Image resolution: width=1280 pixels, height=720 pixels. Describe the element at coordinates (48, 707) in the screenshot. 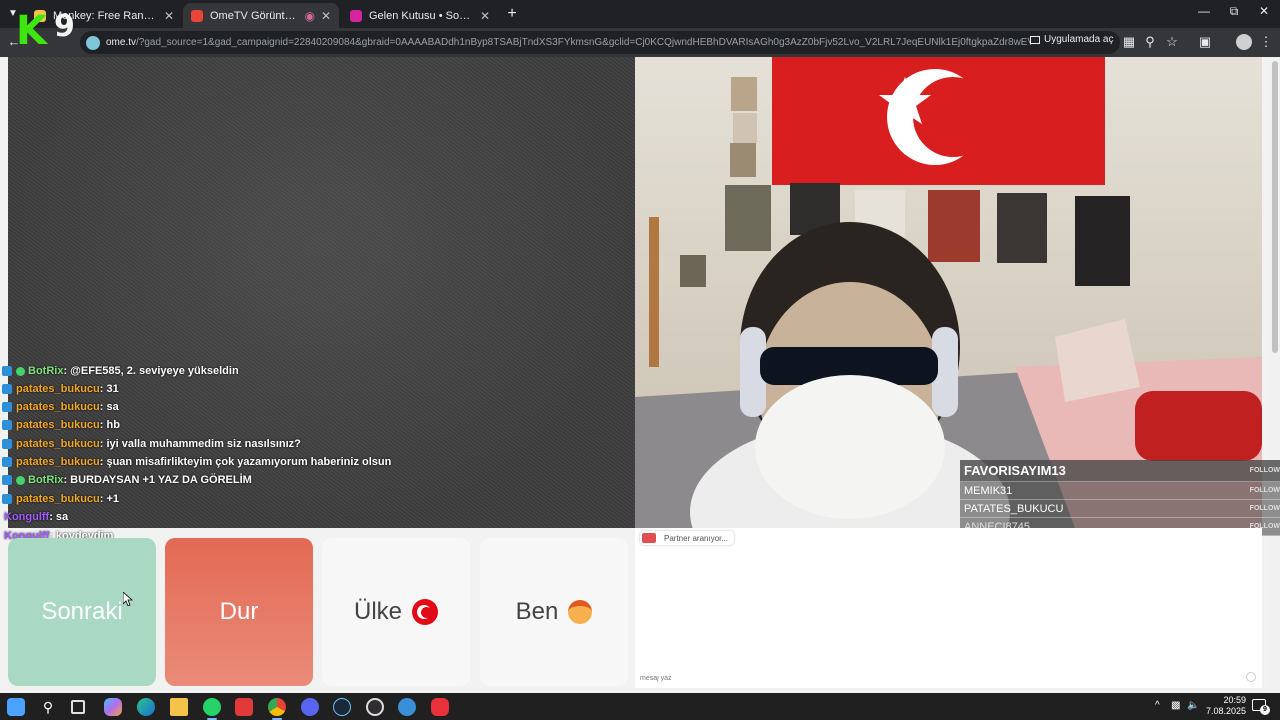

I see `search-icon: ⚲` at that location.